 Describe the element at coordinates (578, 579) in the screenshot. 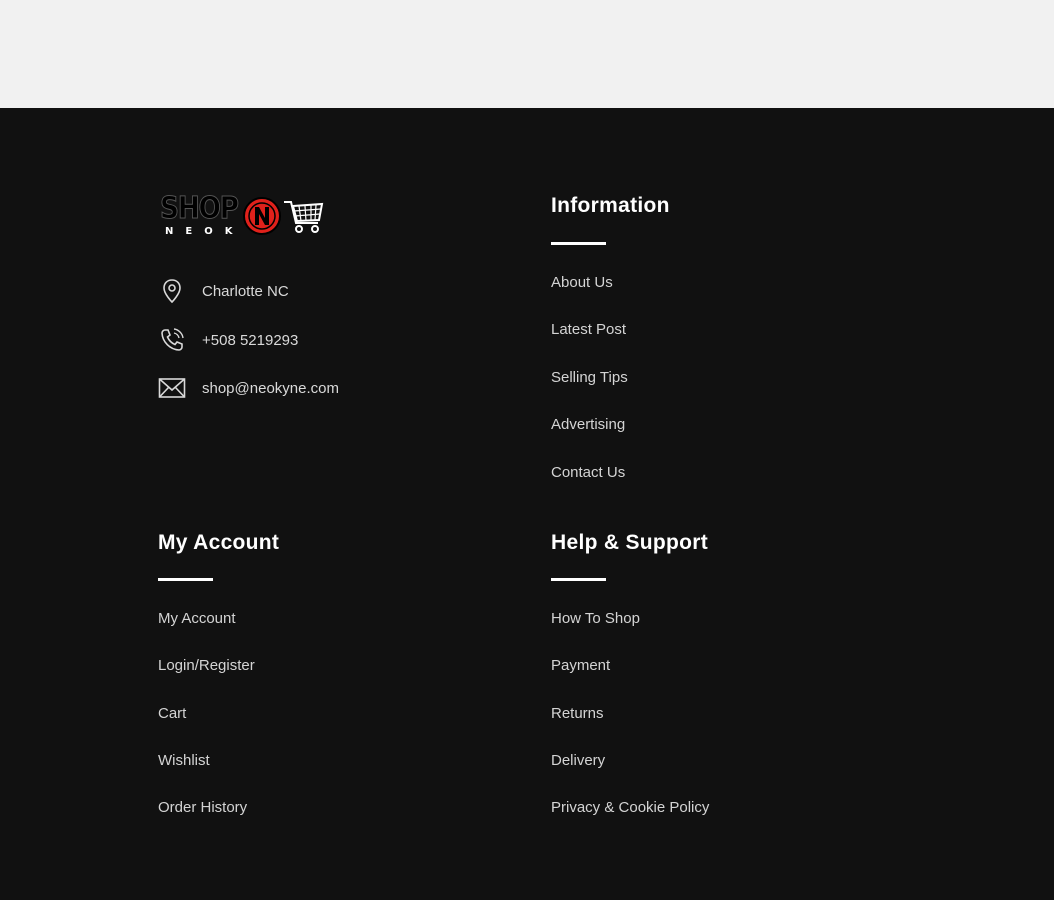

I see `help-support-heading-underline` at that location.